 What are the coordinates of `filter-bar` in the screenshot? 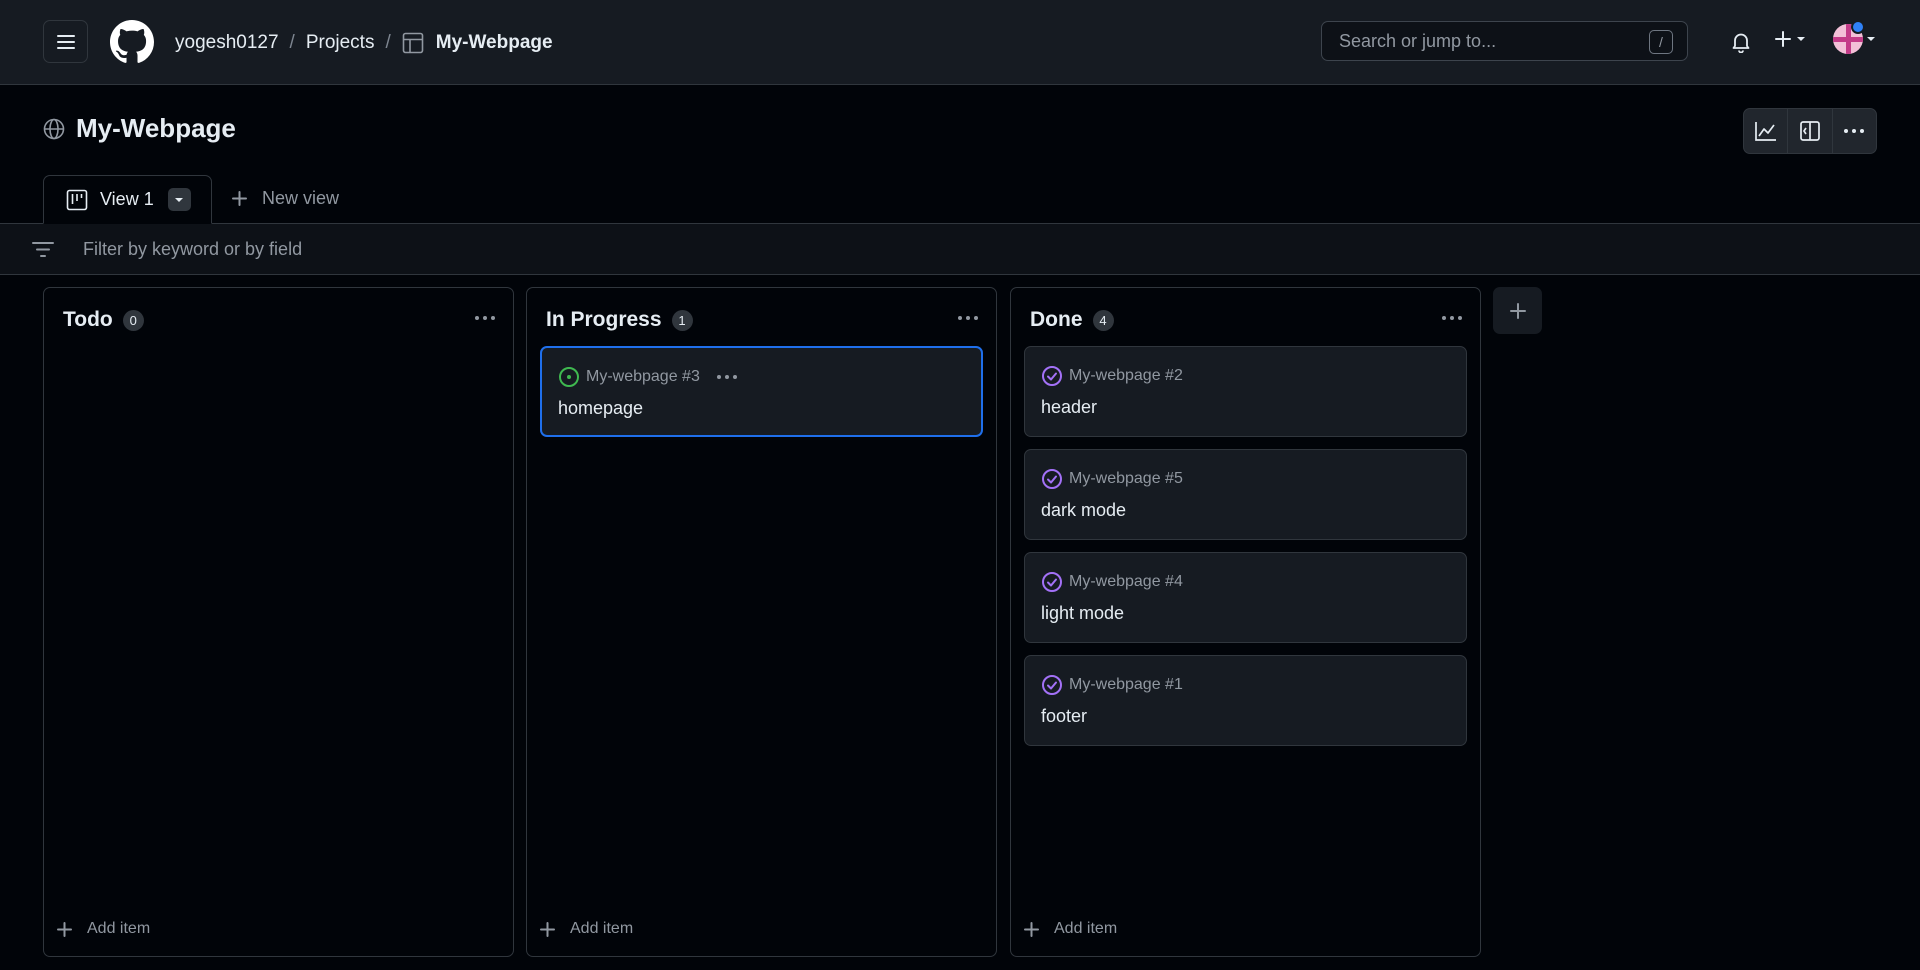 It's located at (960, 249).